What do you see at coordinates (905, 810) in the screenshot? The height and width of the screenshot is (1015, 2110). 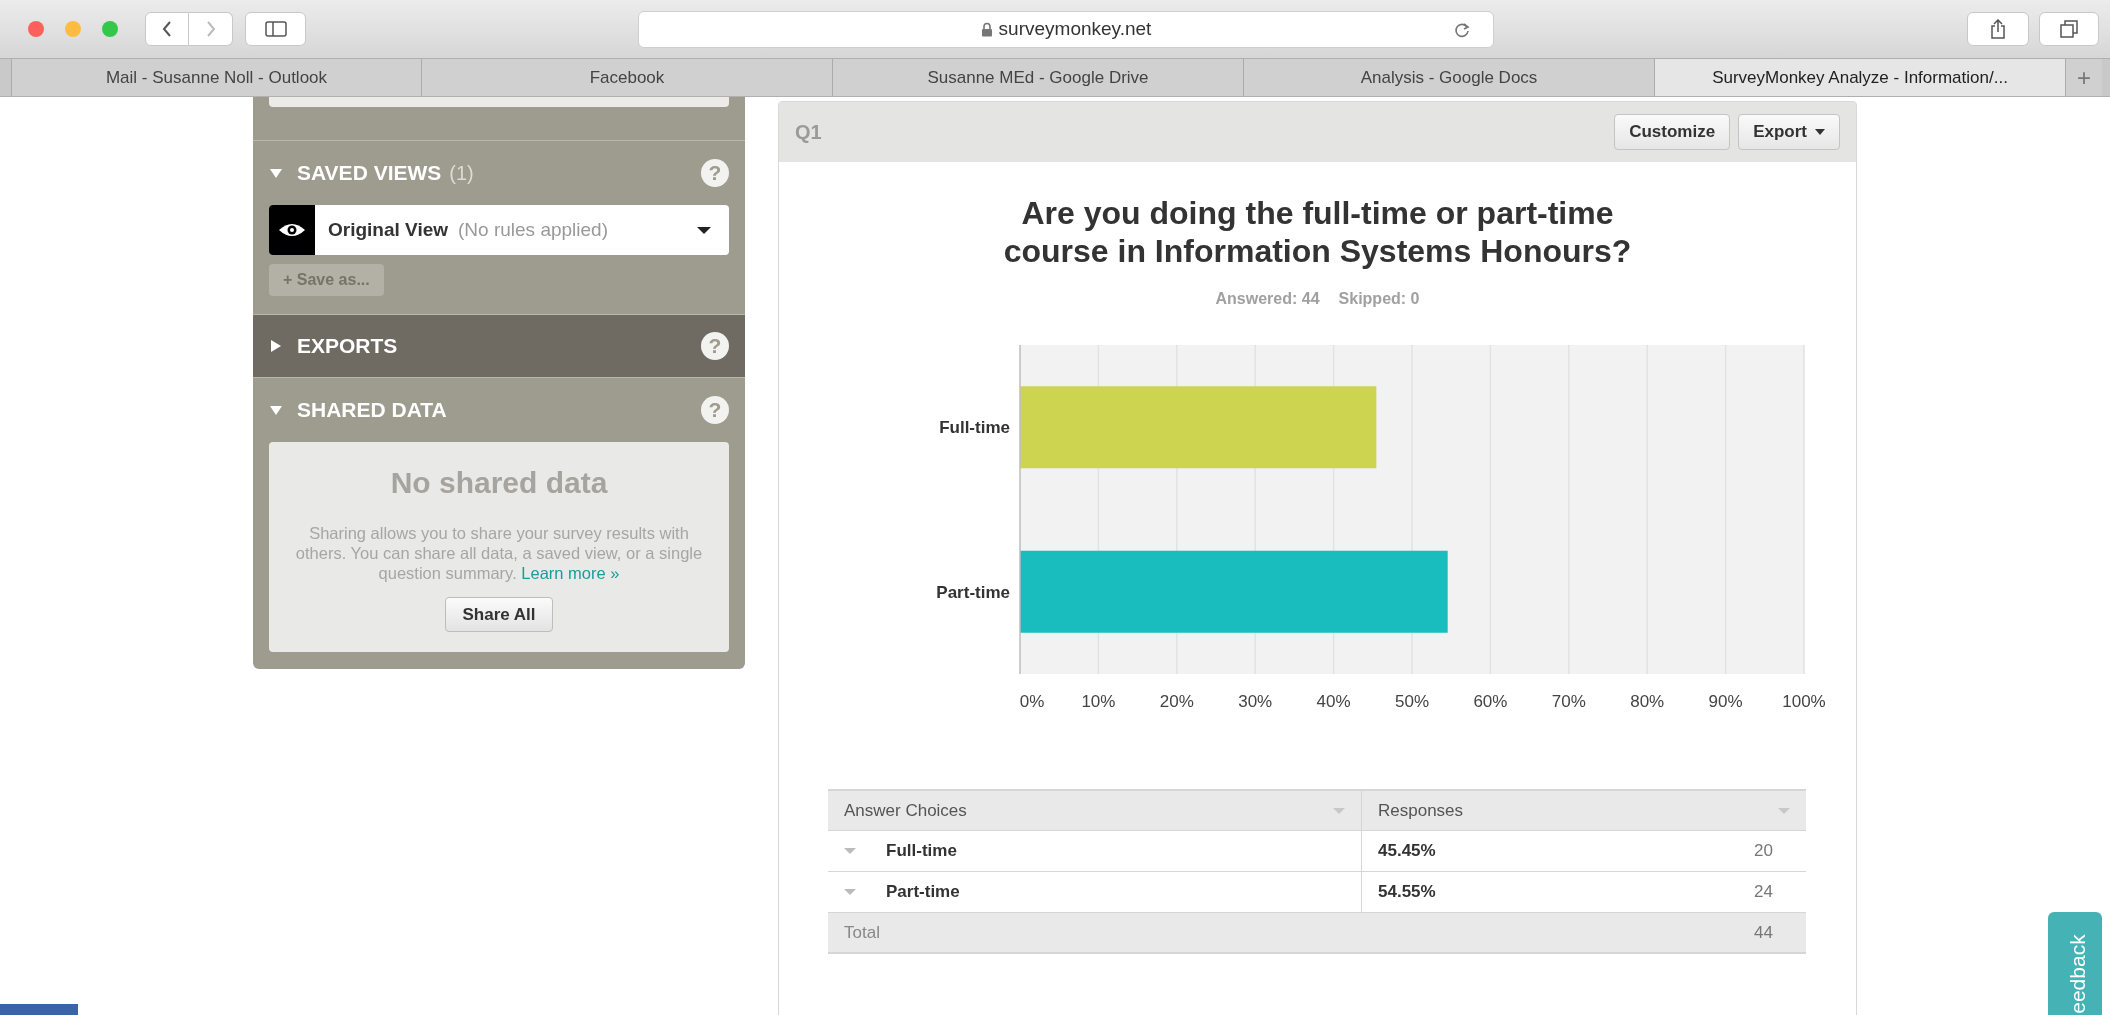 I see `column-header: Answer Choices` at bounding box center [905, 810].